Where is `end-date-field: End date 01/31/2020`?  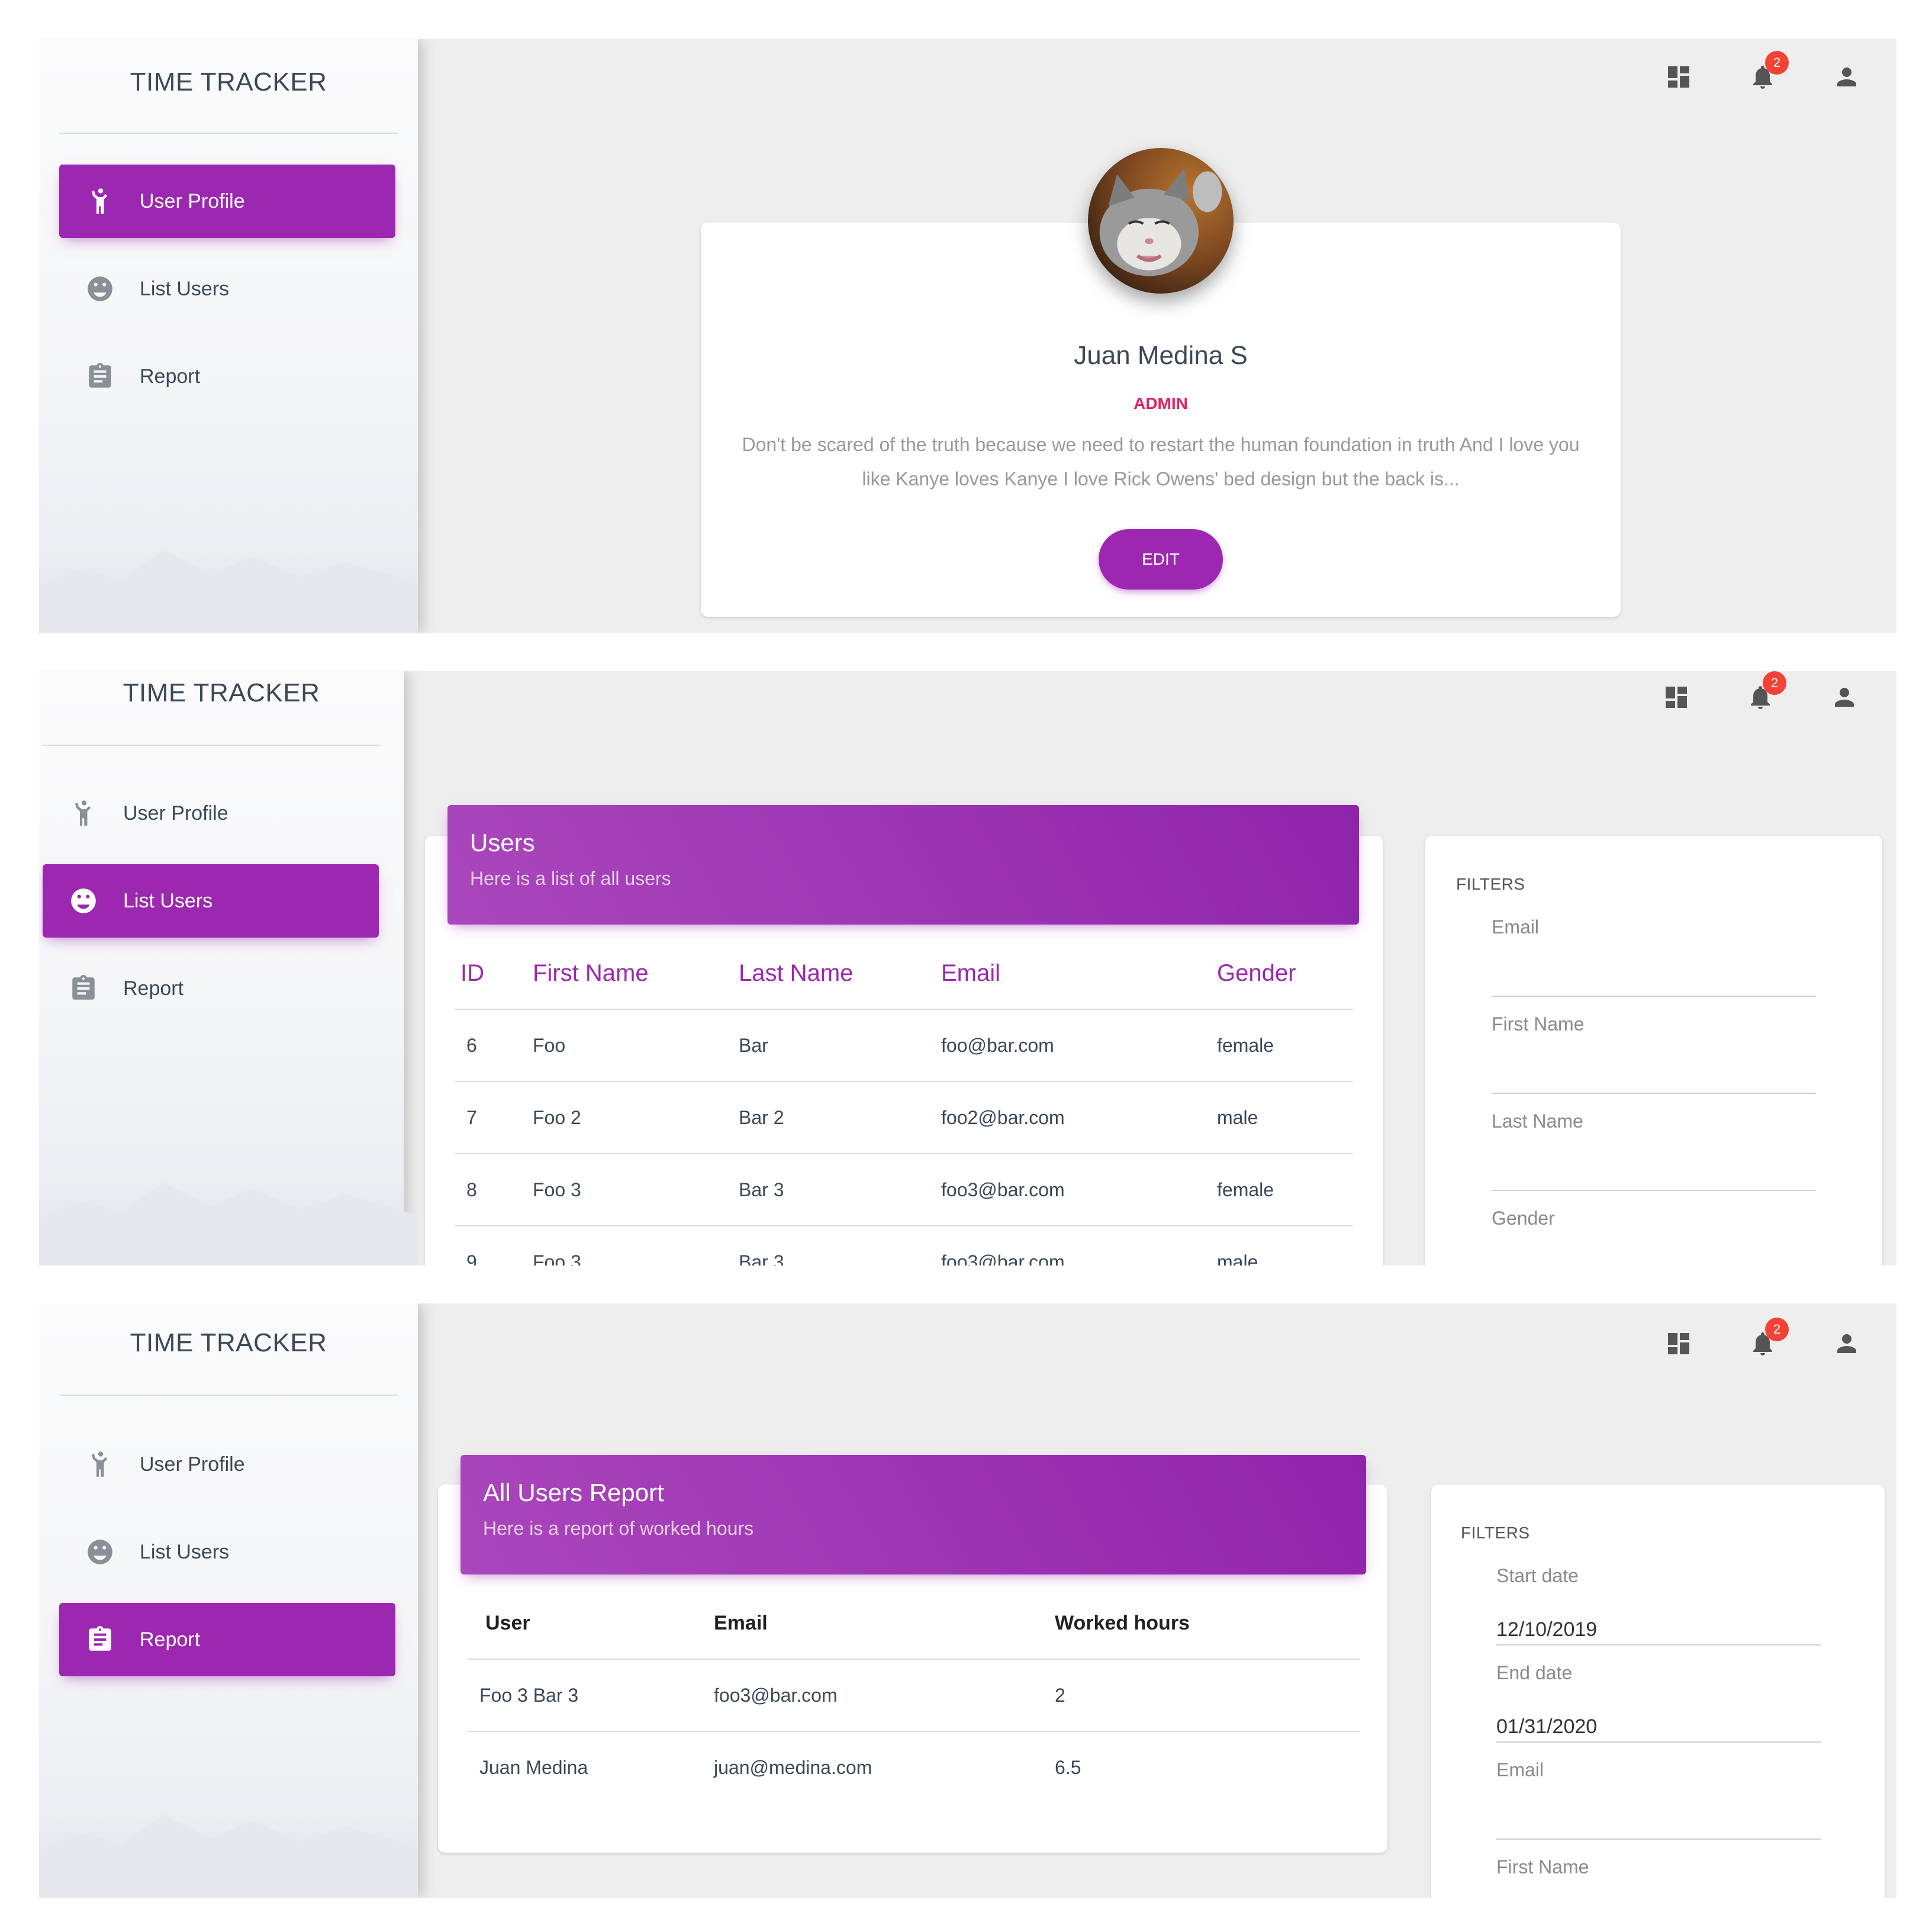
end-date-field: End date 01/31/2020 is located at coordinates (1658, 1710).